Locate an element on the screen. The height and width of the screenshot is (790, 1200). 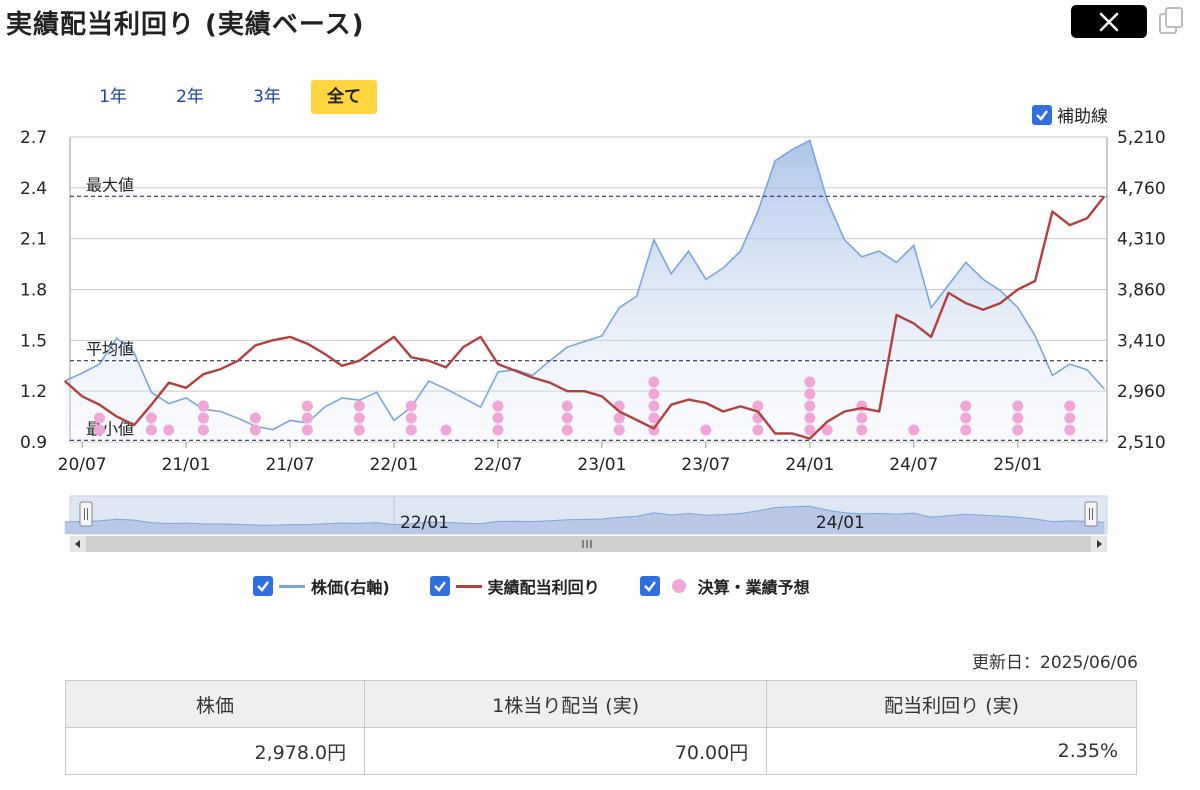
x-tick-label: 23/01 is located at coordinates (601, 465).